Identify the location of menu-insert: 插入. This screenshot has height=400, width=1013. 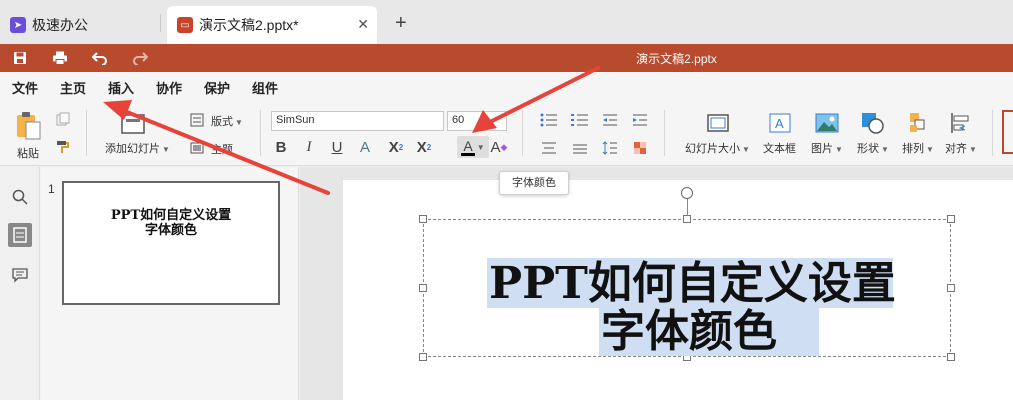
(121, 87).